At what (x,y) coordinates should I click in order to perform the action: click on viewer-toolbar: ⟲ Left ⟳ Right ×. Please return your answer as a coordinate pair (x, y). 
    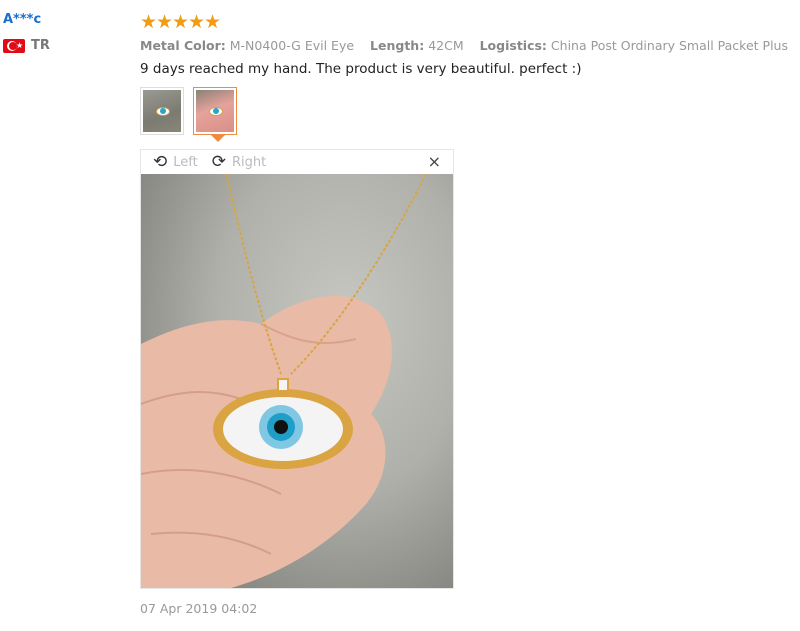
    Looking at the image, I should click on (297, 162).